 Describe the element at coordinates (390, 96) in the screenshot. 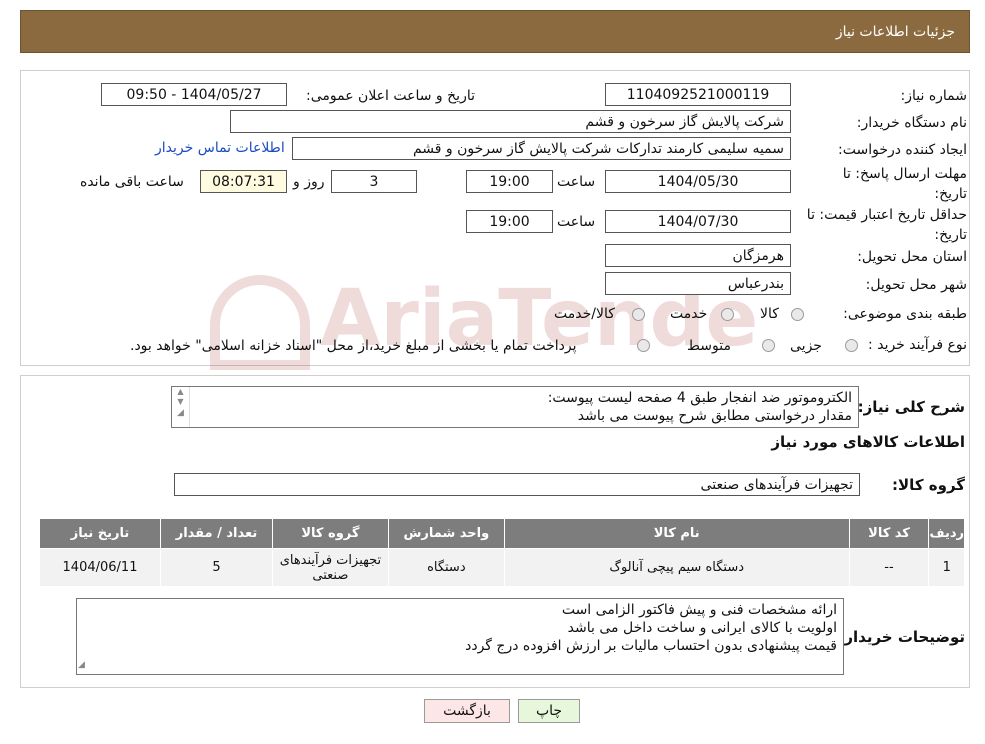

I see `announce-label: تاریخ و ساعت اعلان عمومی:` at that location.